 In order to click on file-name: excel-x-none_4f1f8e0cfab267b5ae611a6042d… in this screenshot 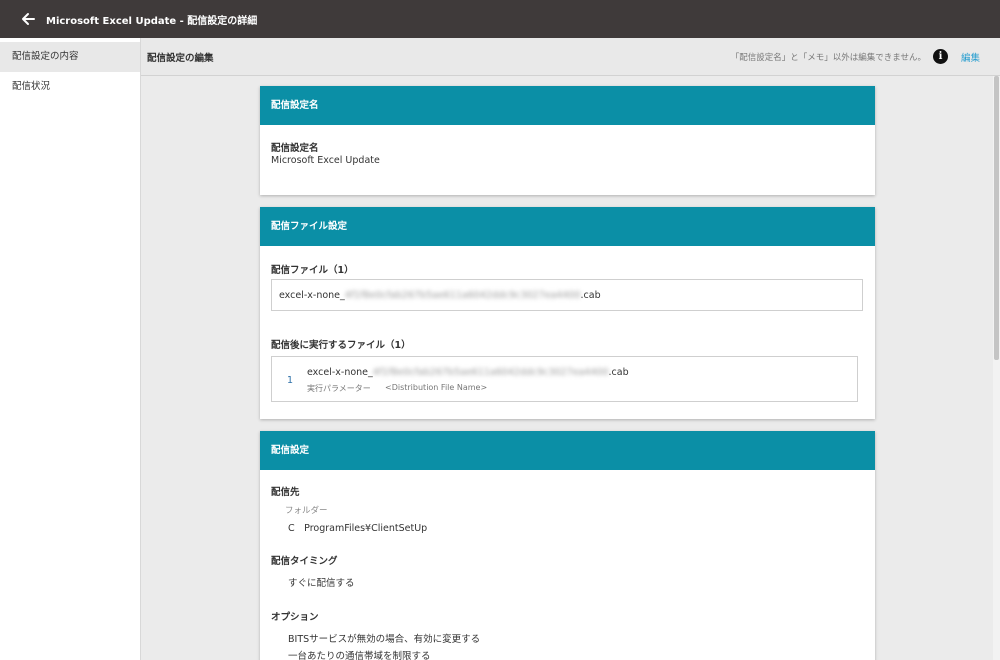, I will do `click(440, 295)`.